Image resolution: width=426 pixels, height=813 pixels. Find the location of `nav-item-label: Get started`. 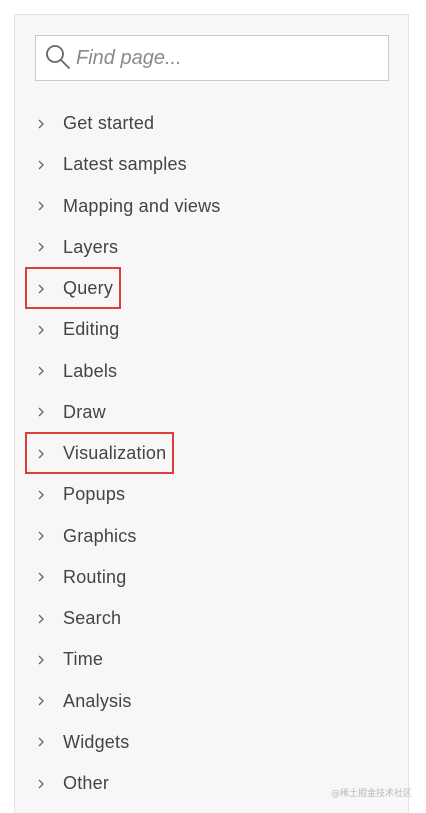

nav-item-label: Get started is located at coordinates (109, 123).